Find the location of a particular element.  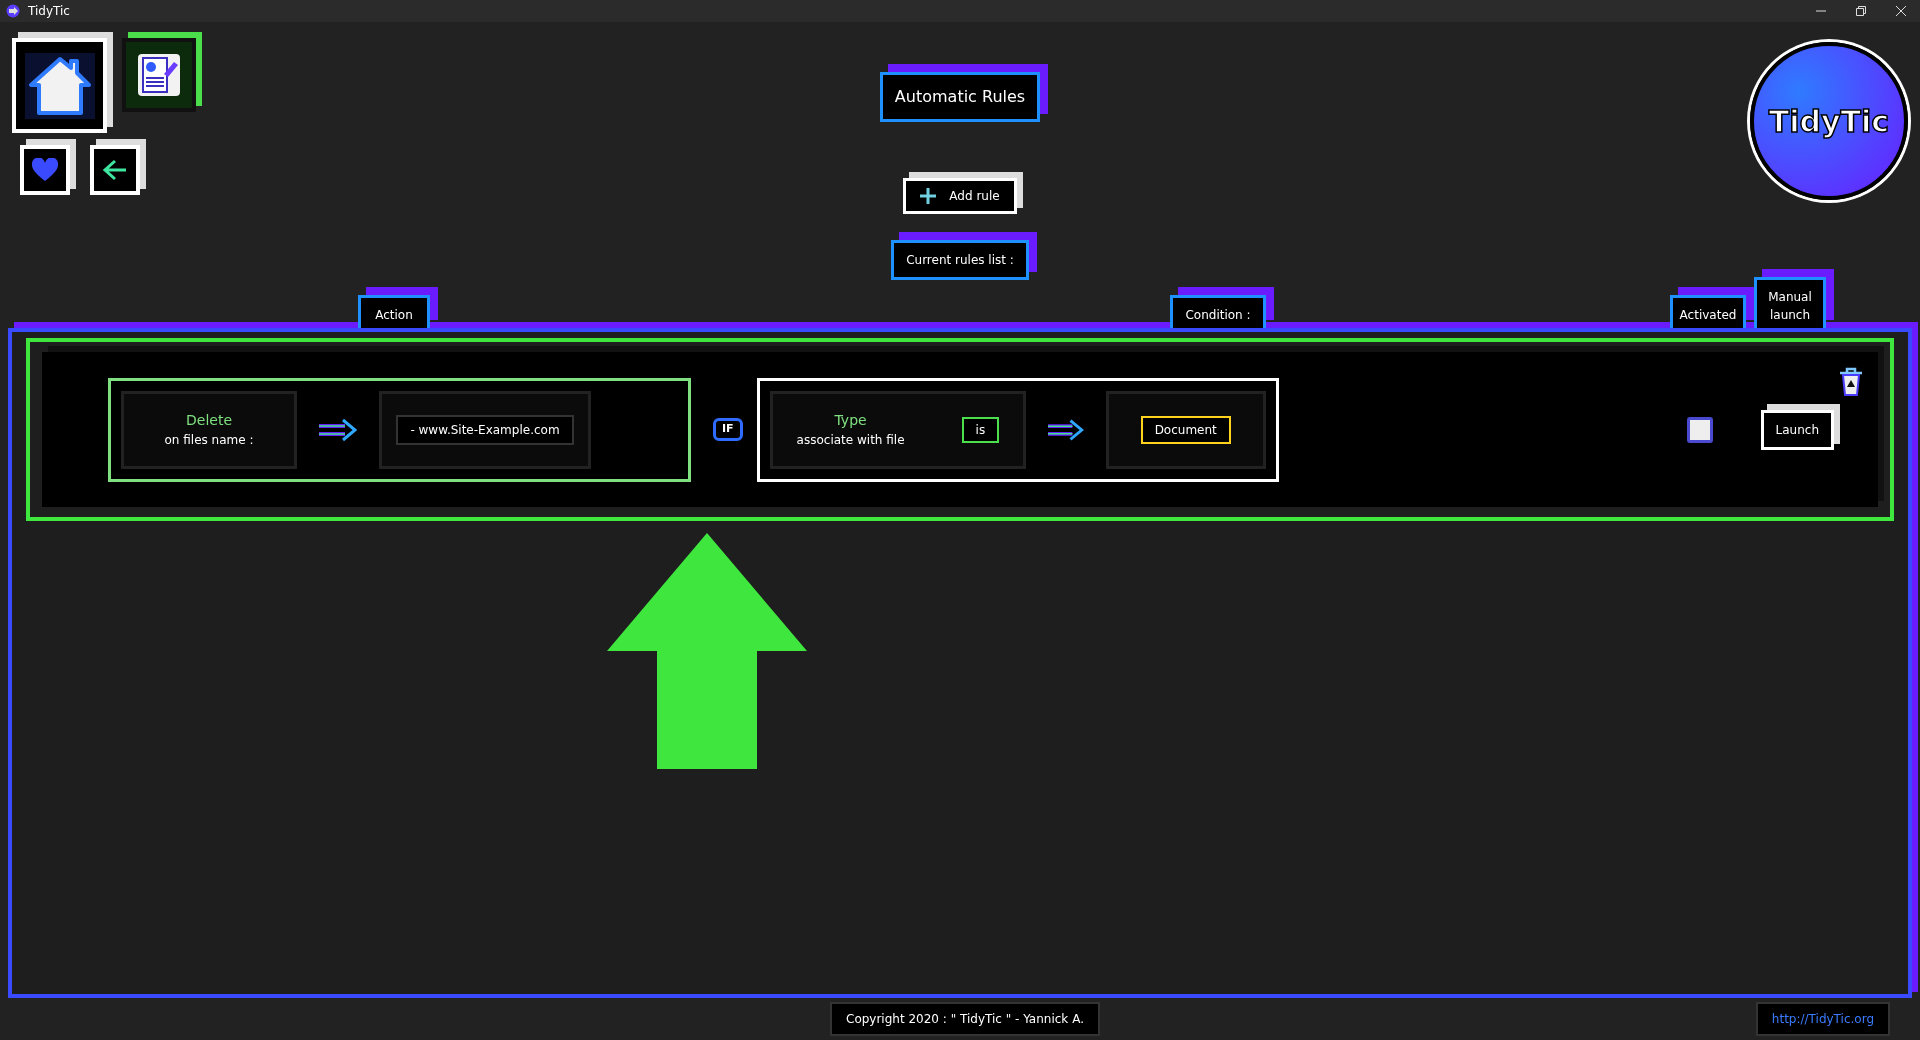

trash-icon is located at coordinates (1851, 381).